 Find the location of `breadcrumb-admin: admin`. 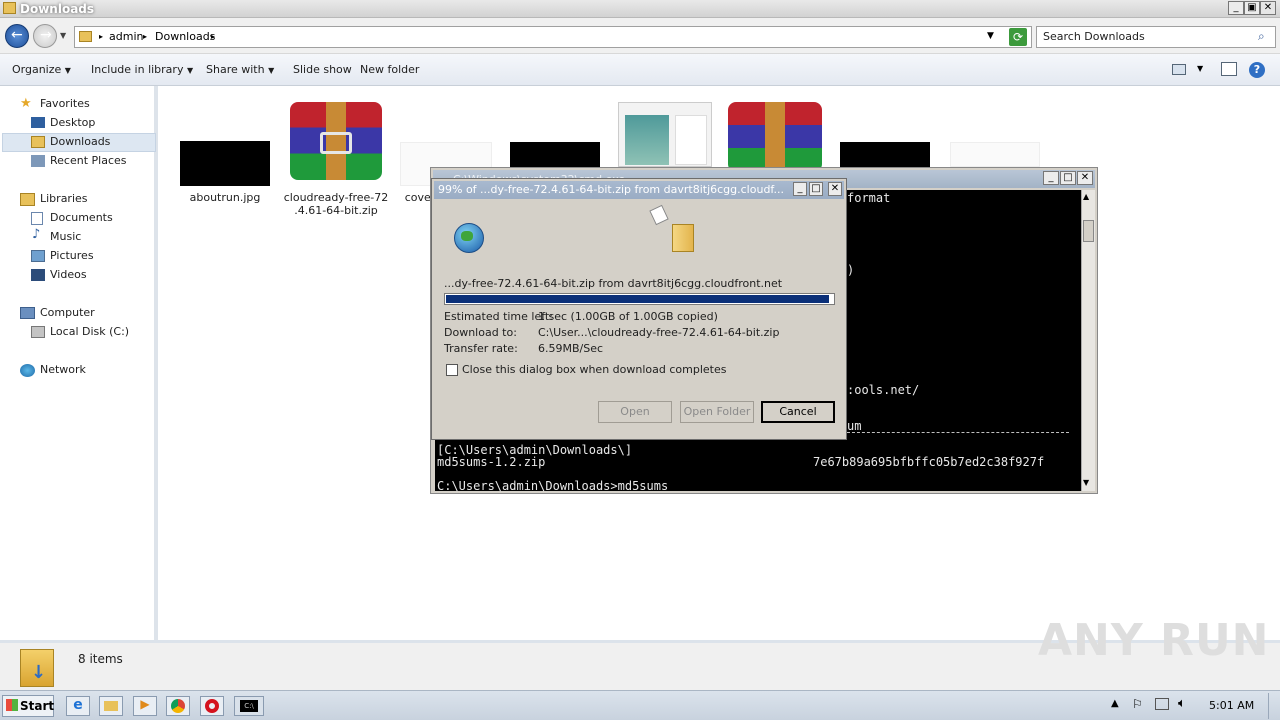

breadcrumb-admin: admin is located at coordinates (126, 36).